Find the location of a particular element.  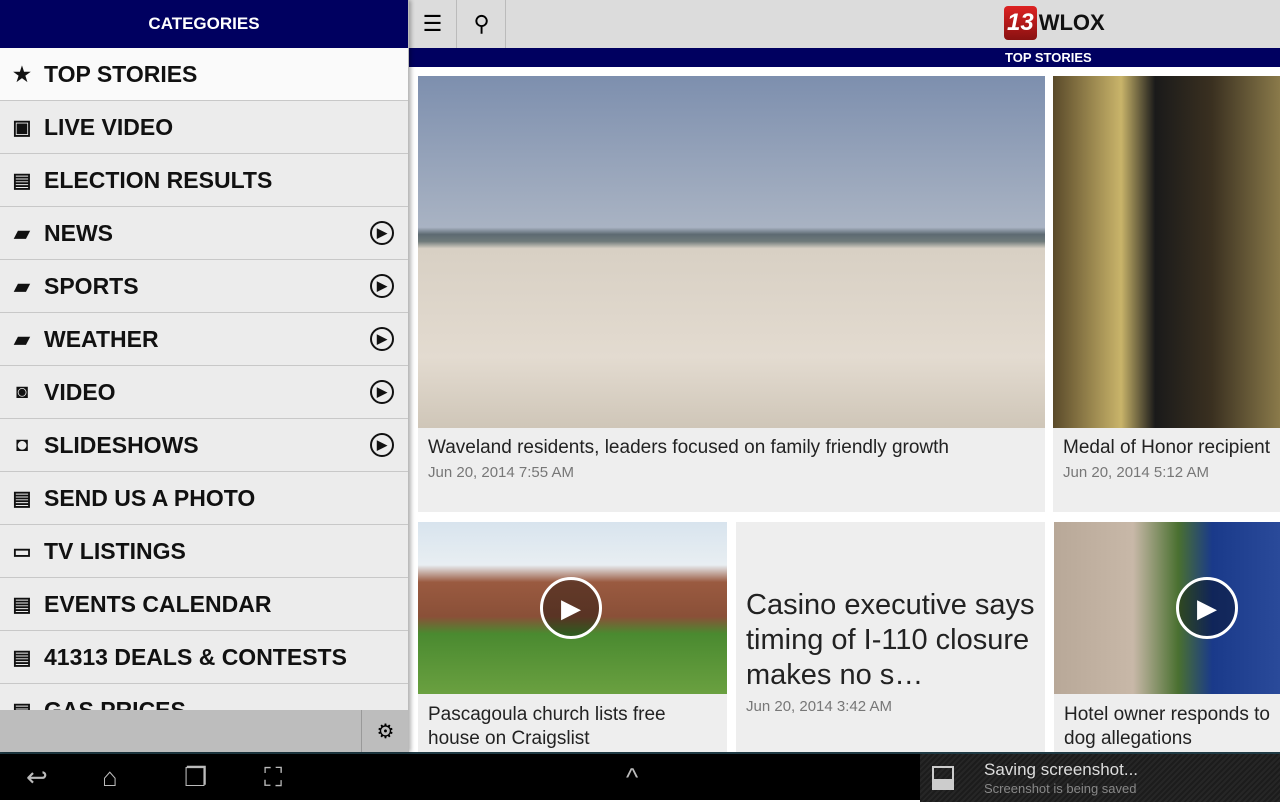

top-bar: ☰ ⚲ 13 WLOX is located at coordinates (844, 24).